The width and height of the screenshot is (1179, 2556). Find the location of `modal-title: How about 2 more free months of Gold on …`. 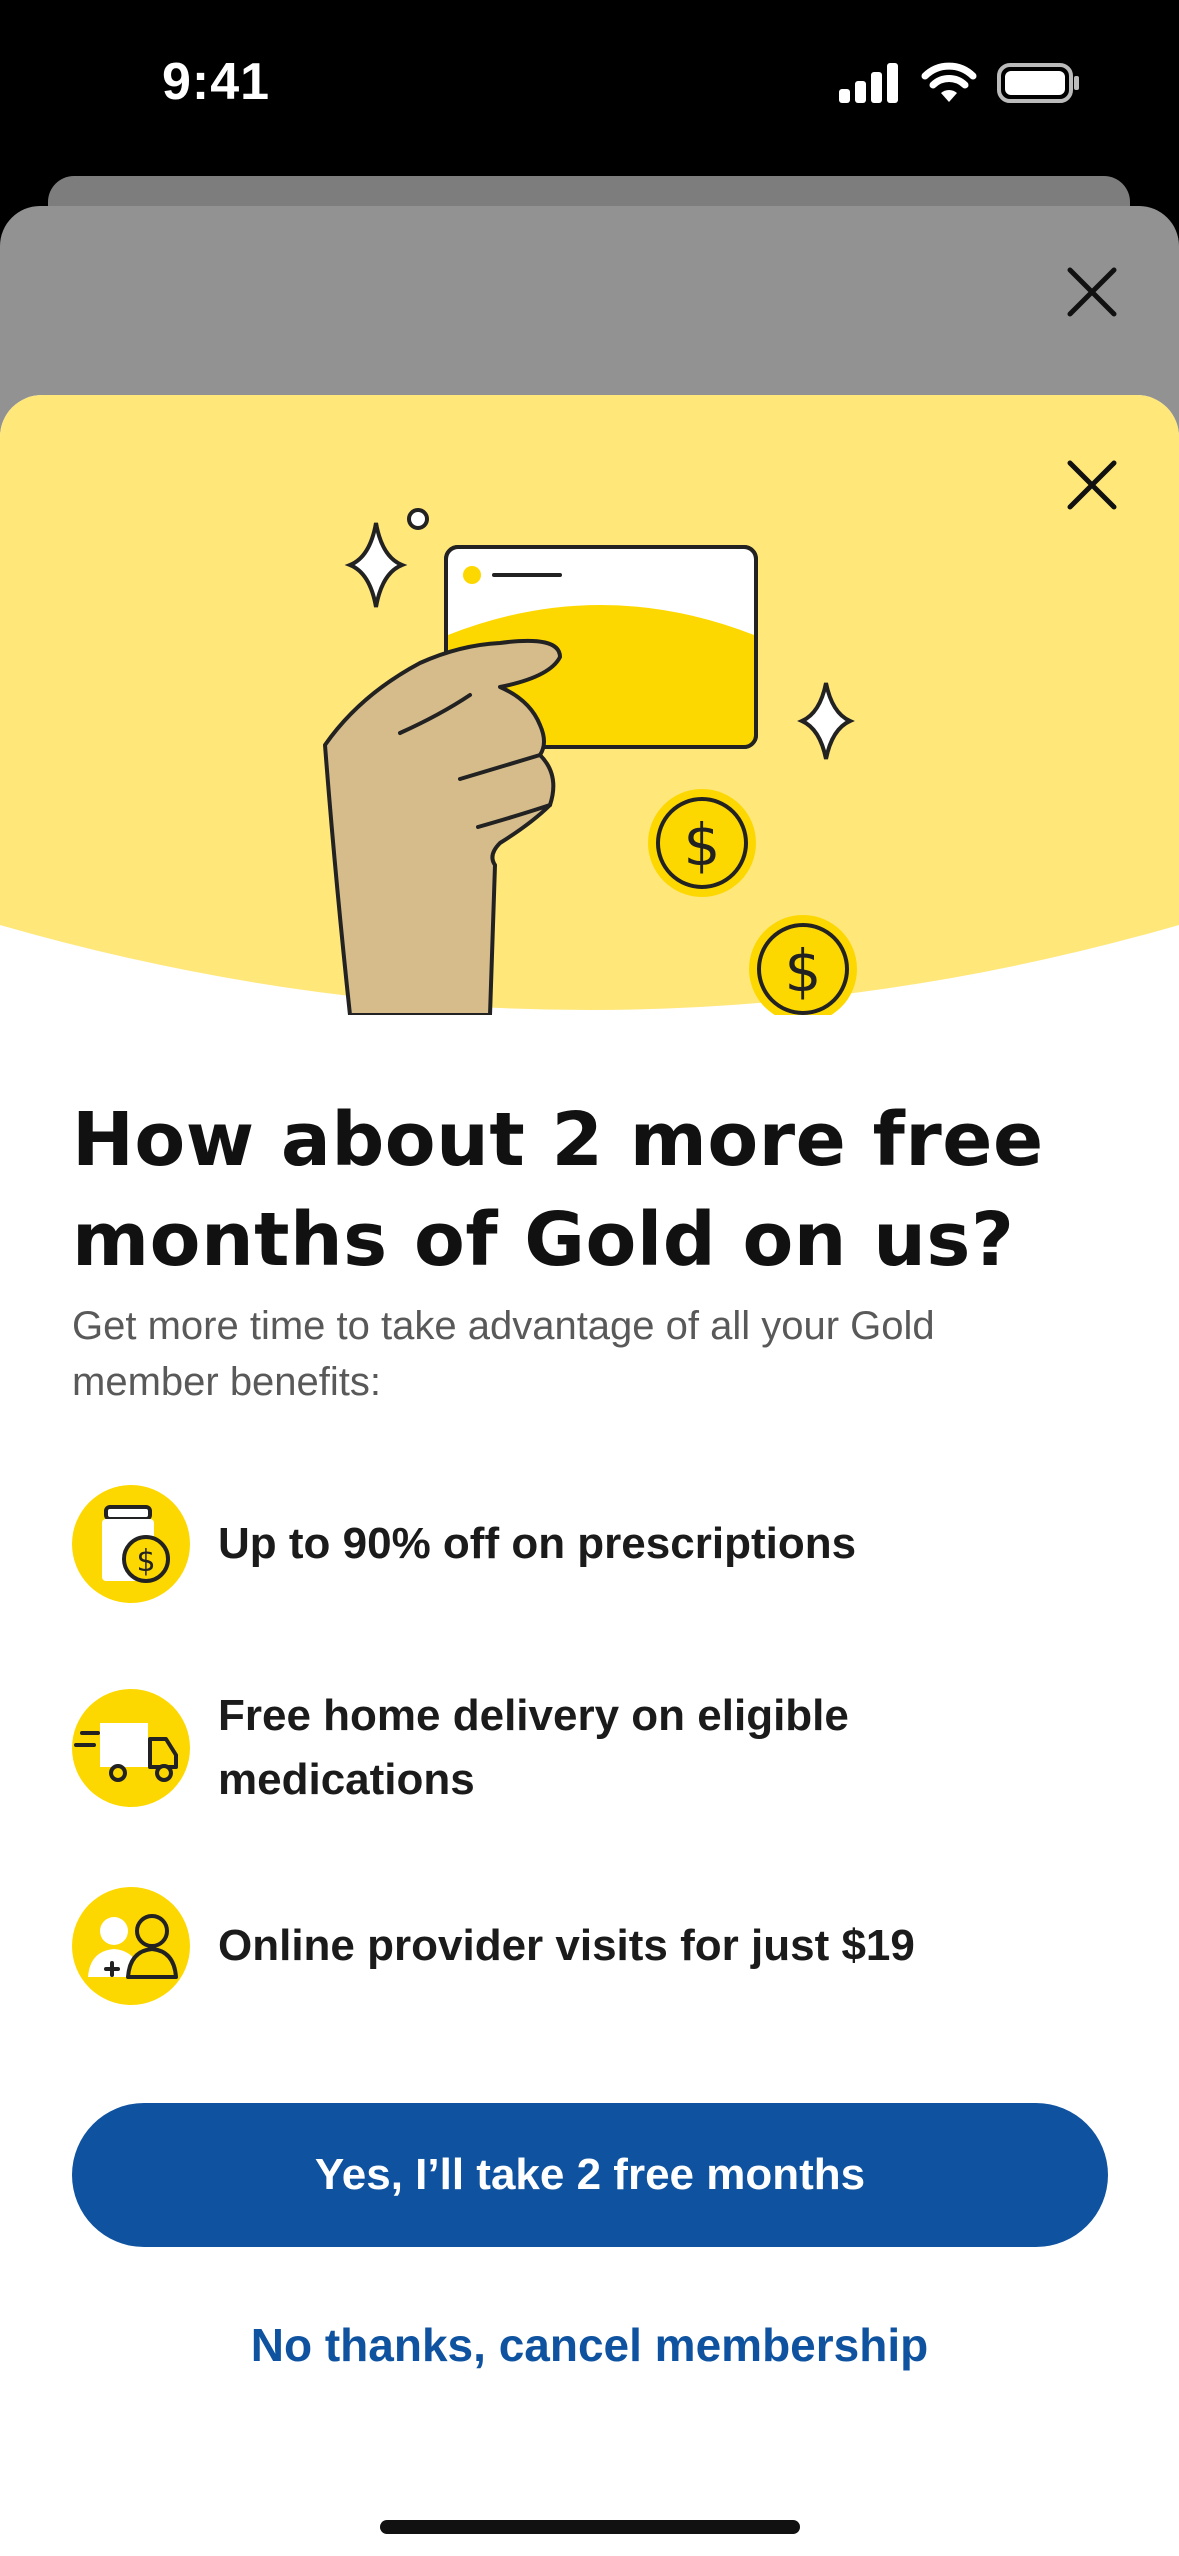

modal-title: How about 2 more free months of Gold on … is located at coordinates (558, 1190).